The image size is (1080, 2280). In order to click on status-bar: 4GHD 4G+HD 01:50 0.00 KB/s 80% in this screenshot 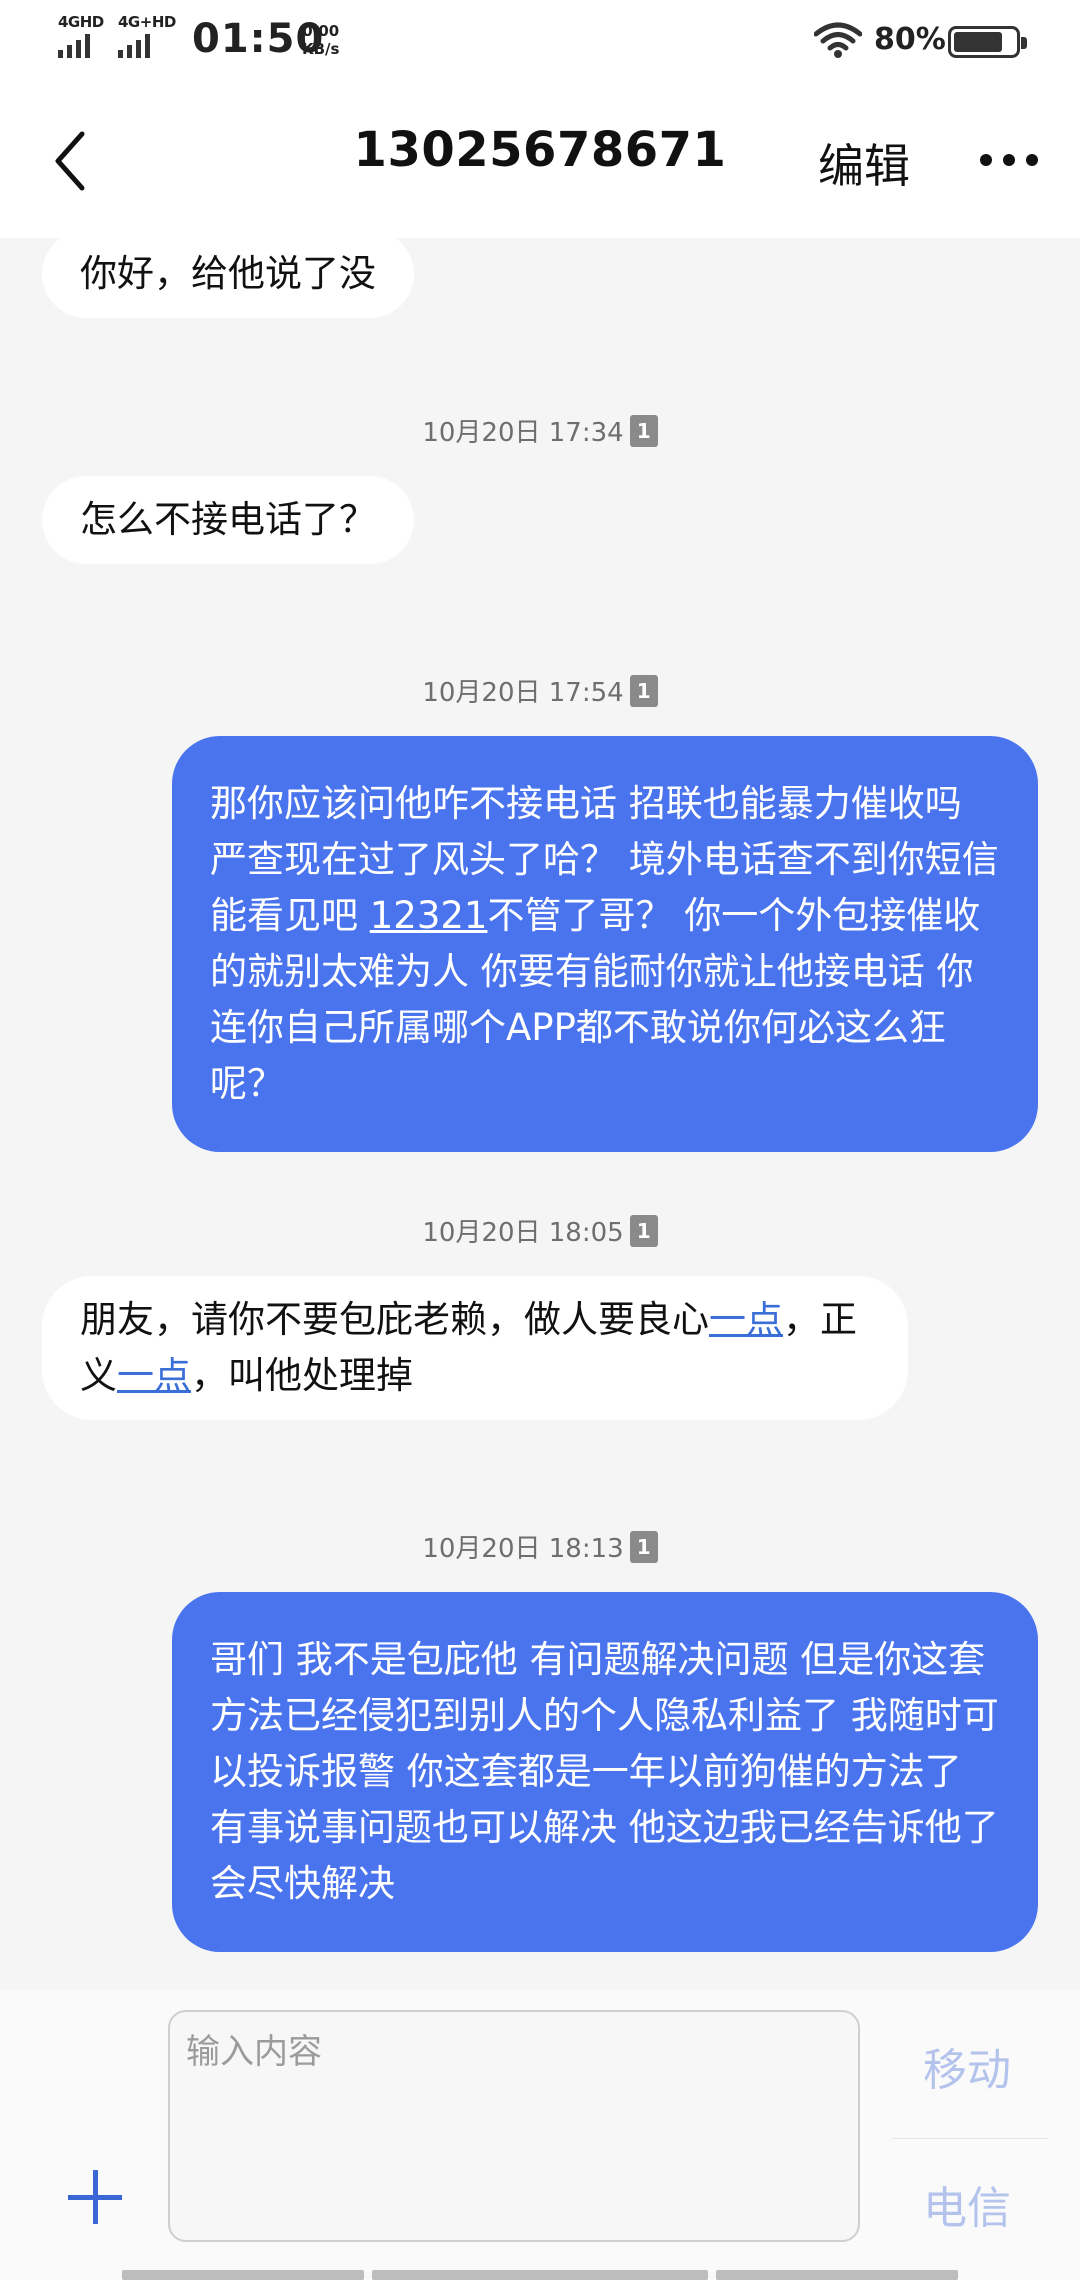, I will do `click(540, 41)`.